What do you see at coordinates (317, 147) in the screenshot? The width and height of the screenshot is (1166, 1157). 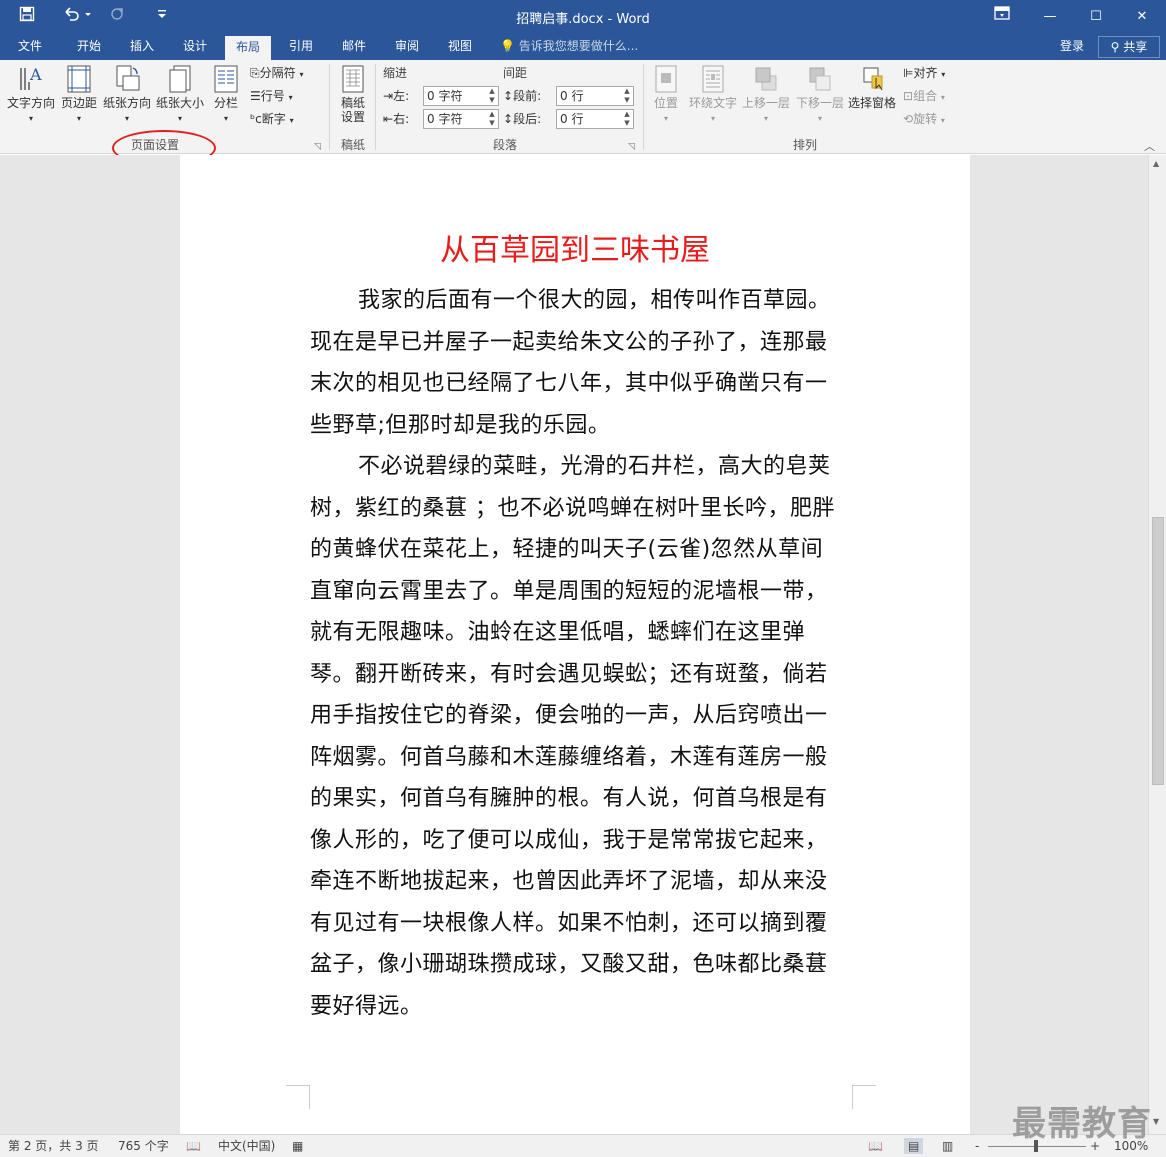 I see `page-setup-launcher-icon: ◹` at bounding box center [317, 147].